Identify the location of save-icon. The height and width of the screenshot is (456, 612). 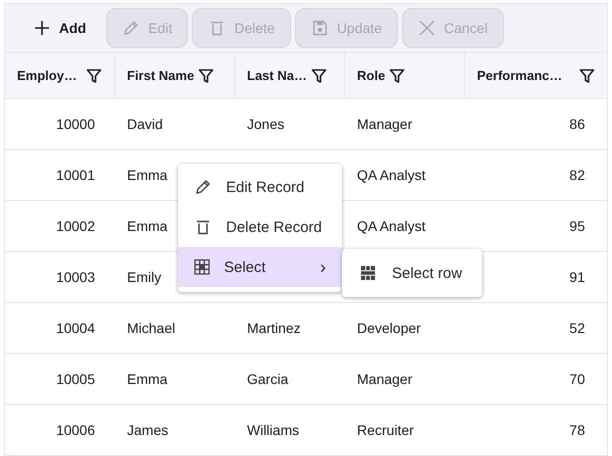
(319, 28).